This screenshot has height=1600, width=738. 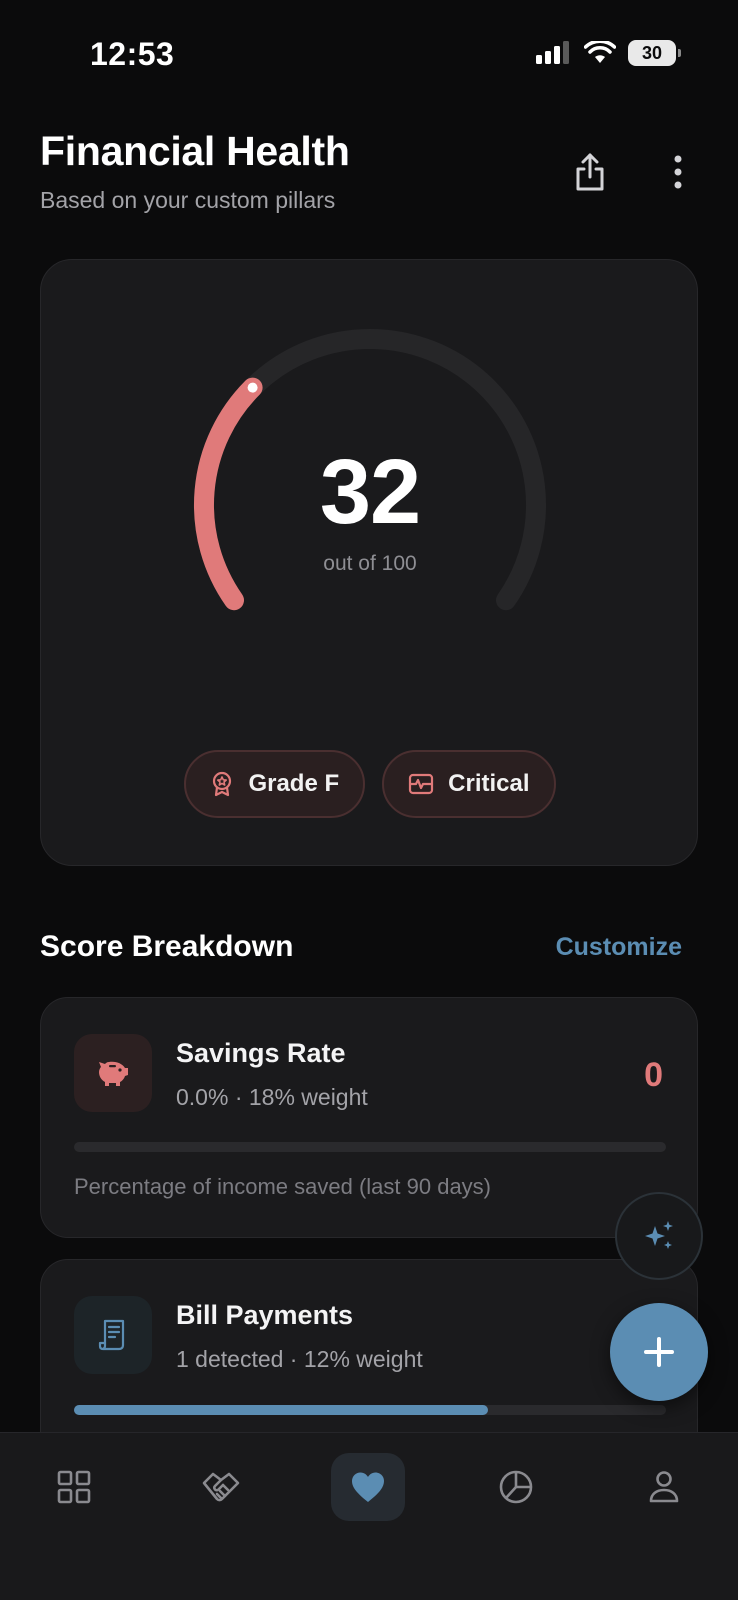 I want to click on pillar-meta: 0.0% · 18% weight, so click(x=272, y=1097).